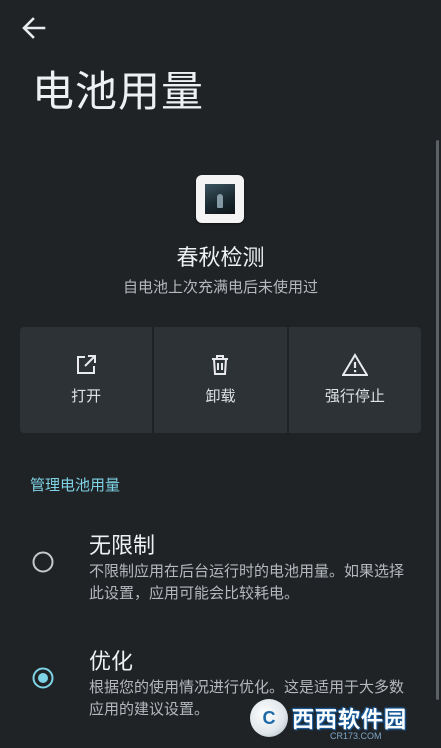 The width and height of the screenshot is (441, 748). I want to click on force-stop-button-label: 强行停止, so click(354, 396).